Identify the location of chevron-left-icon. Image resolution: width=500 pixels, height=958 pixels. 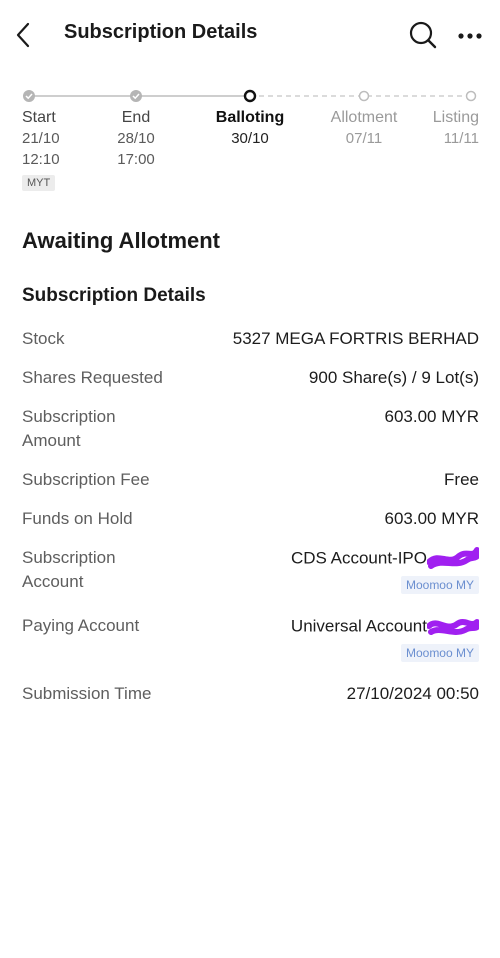
(23, 35).